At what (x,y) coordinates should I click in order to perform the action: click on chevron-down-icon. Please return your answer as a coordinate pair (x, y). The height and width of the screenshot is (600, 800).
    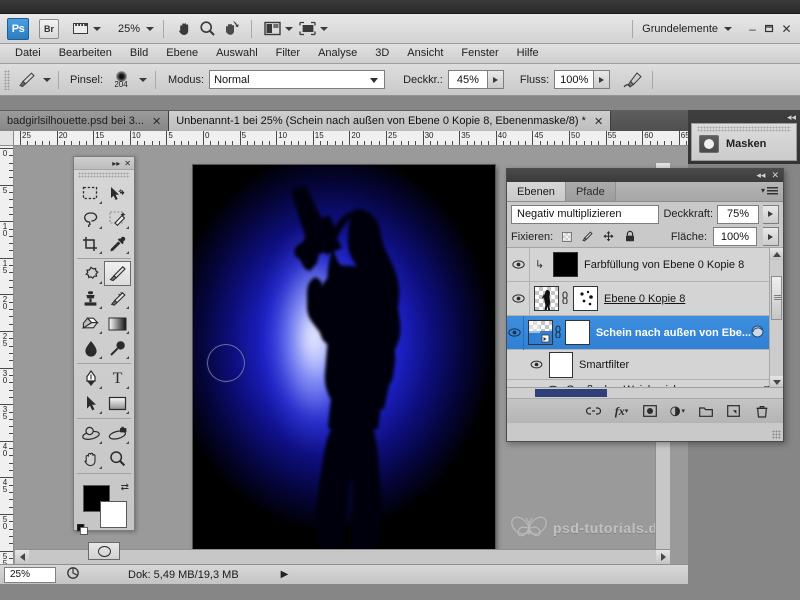
    Looking at the image, I should click on (97, 28).